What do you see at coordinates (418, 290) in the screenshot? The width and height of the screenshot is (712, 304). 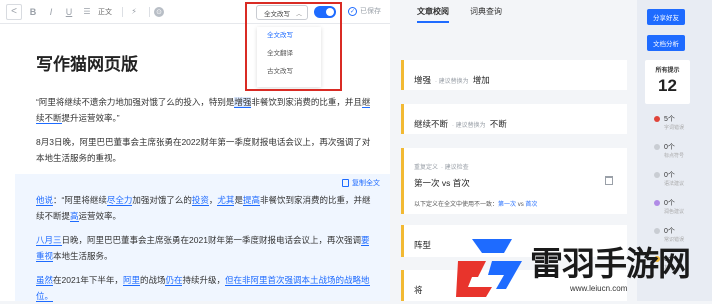 I see `suggestion-word: 将` at bounding box center [418, 290].